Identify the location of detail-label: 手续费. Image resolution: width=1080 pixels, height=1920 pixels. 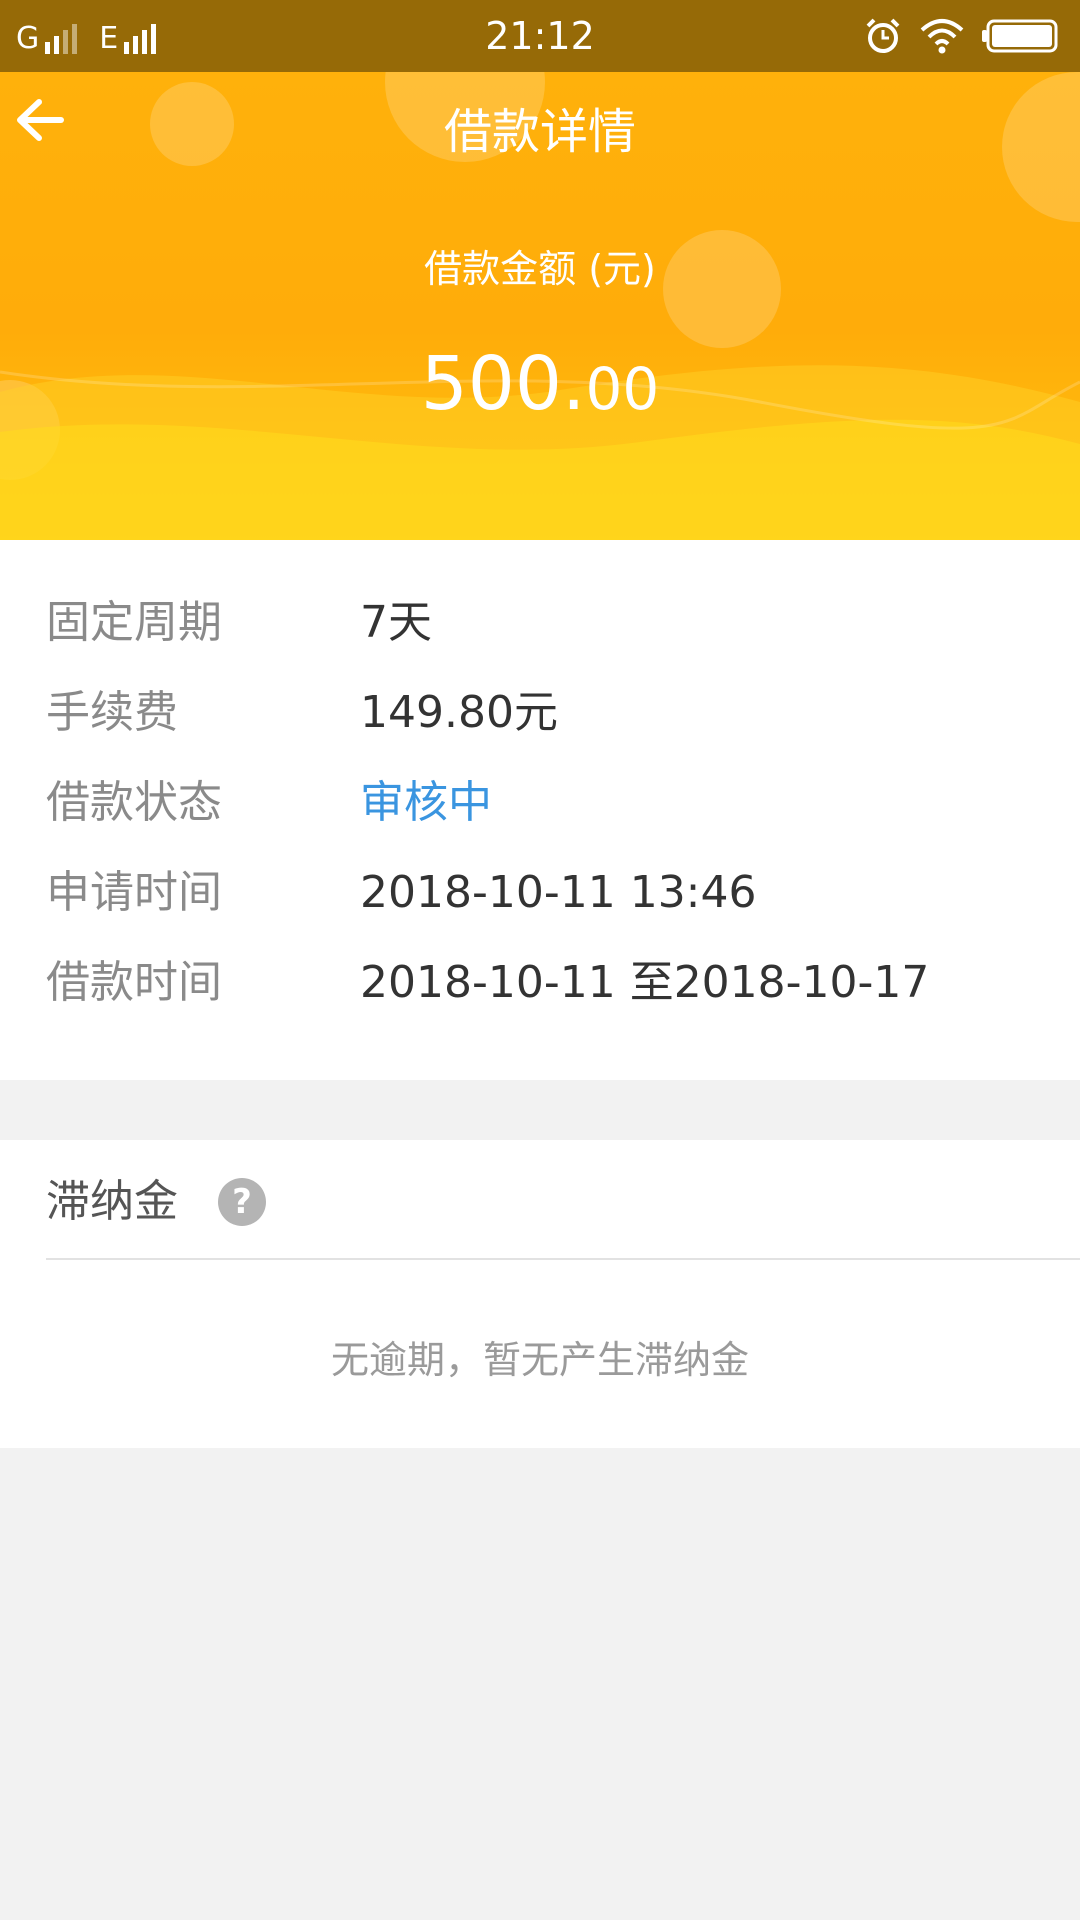
(112, 712).